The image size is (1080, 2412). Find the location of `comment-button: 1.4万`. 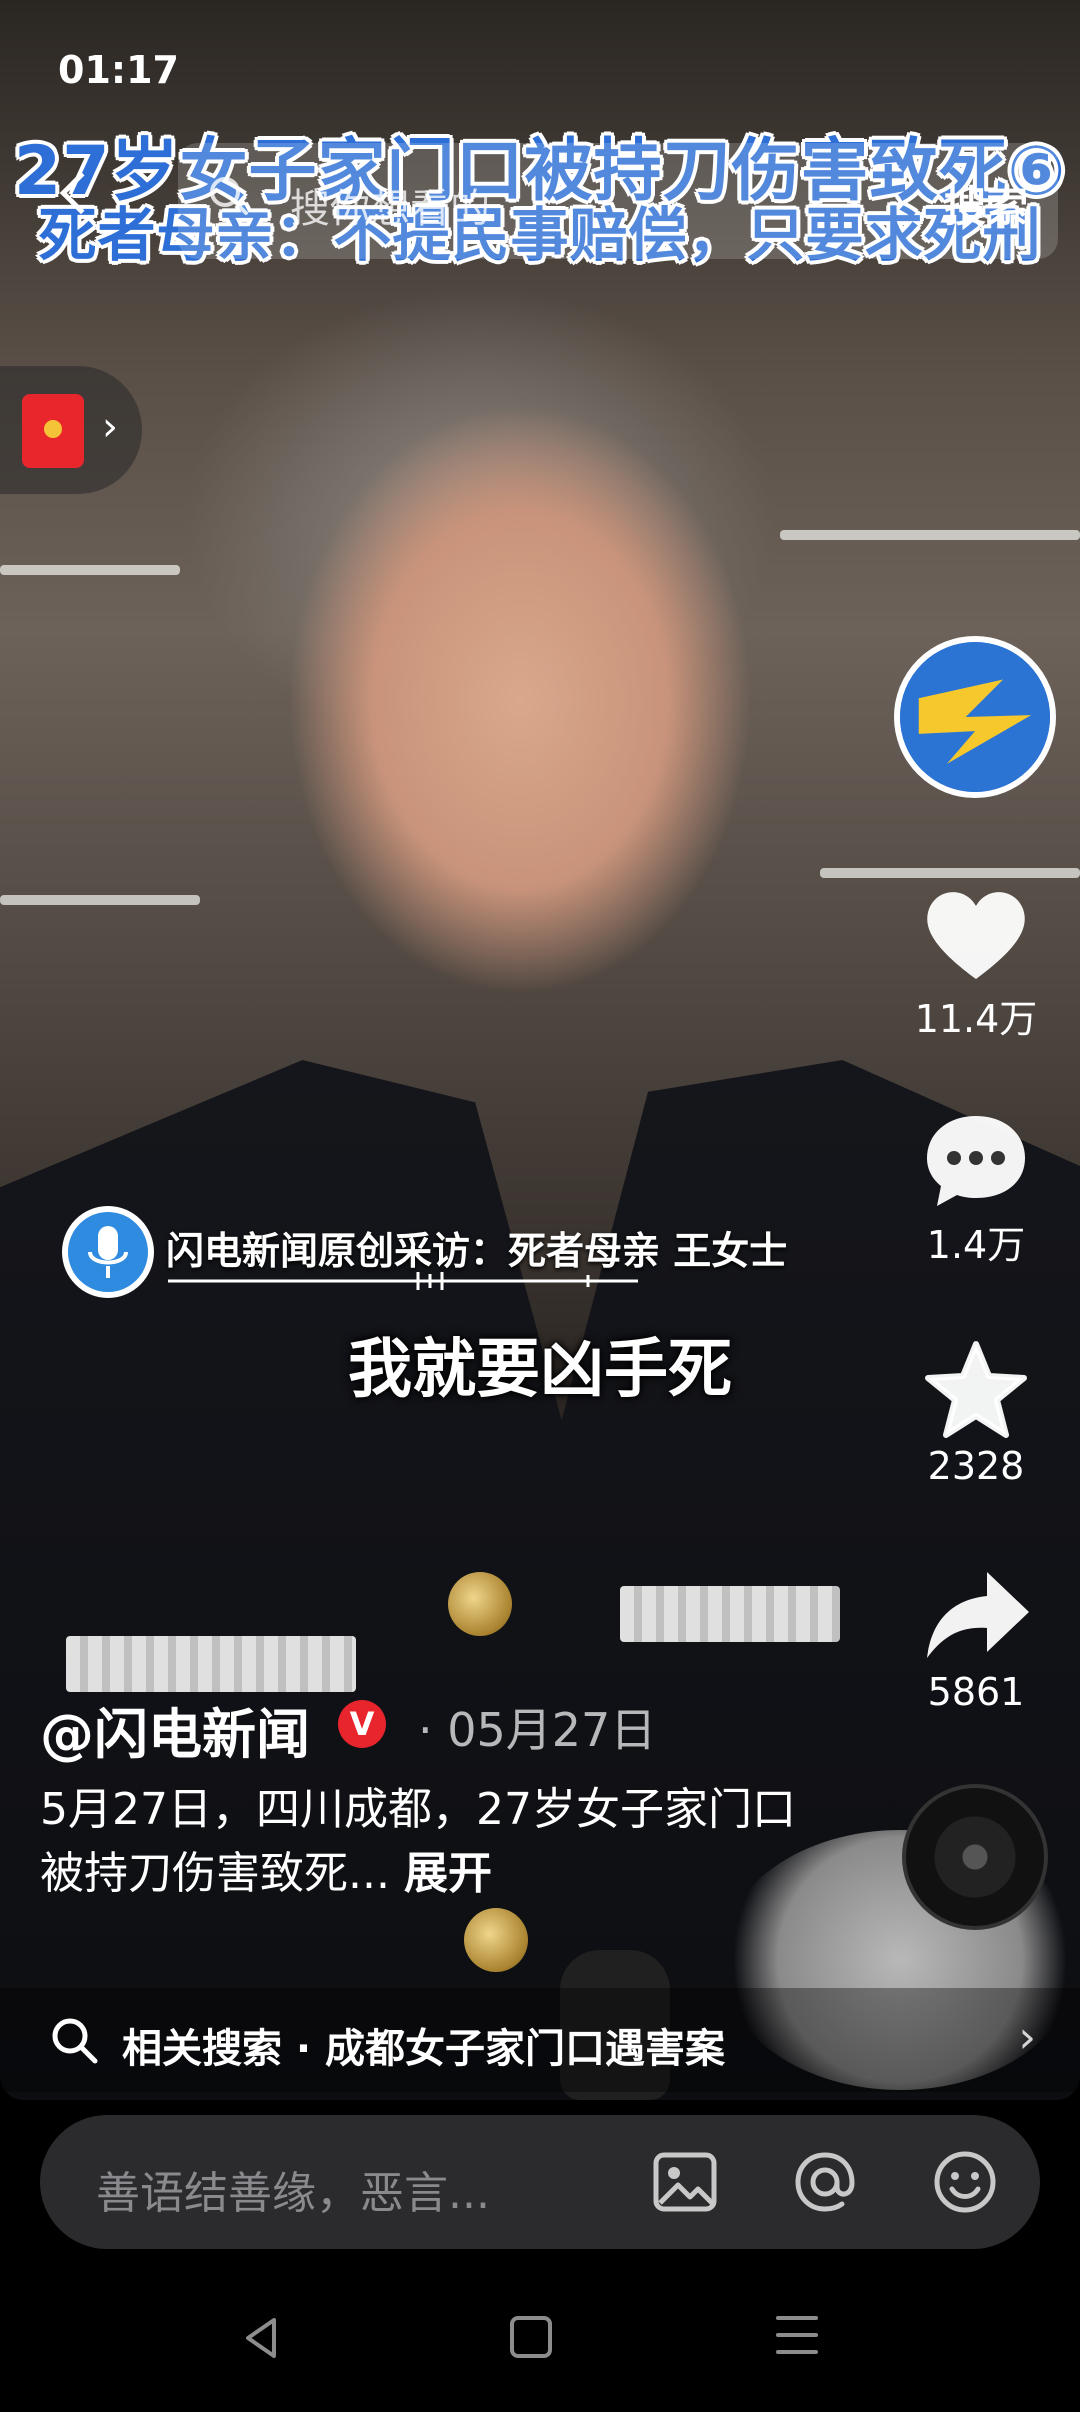

comment-button: 1.4万 is located at coordinates (976, 1189).